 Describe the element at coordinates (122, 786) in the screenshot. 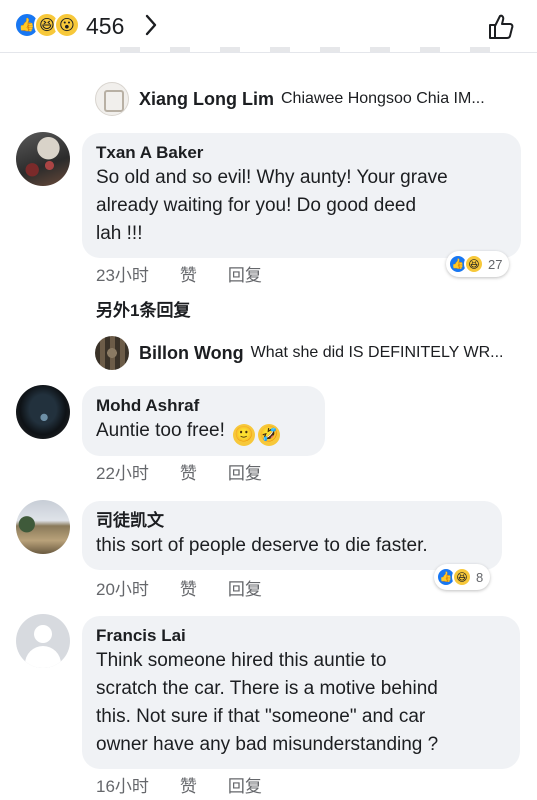

I see `timestamp: 16小时` at that location.